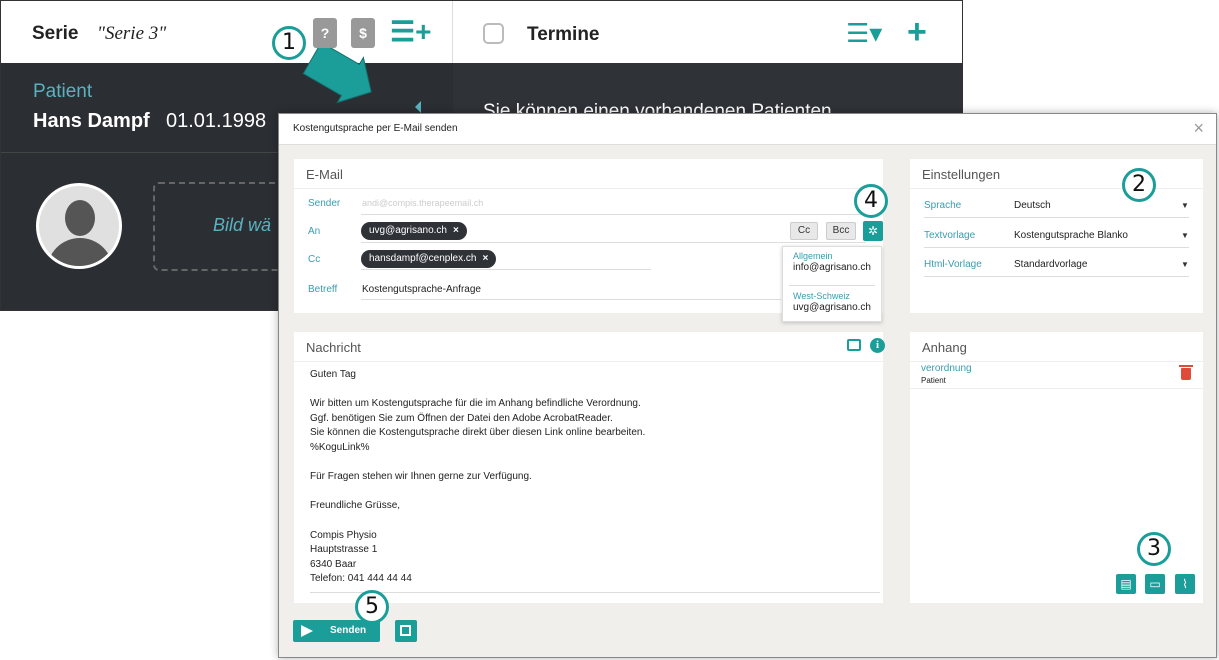 This screenshot has height=660, width=1219. What do you see at coordinates (944, 347) in the screenshot?
I see `attachment-heading: Anhang` at bounding box center [944, 347].